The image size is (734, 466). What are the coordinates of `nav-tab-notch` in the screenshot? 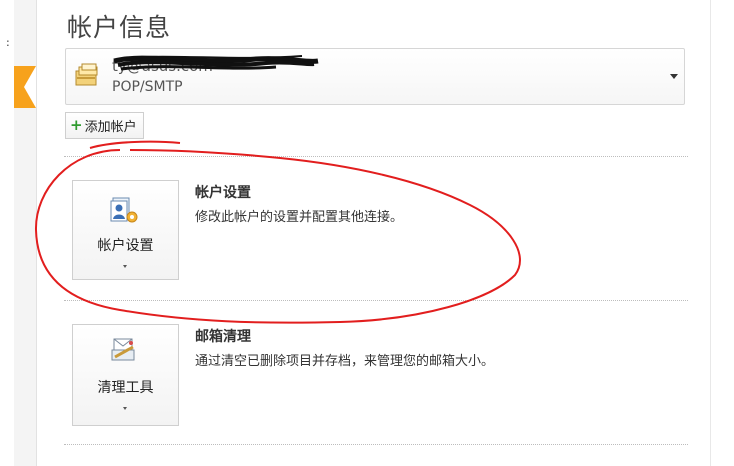 It's located at (30, 87).